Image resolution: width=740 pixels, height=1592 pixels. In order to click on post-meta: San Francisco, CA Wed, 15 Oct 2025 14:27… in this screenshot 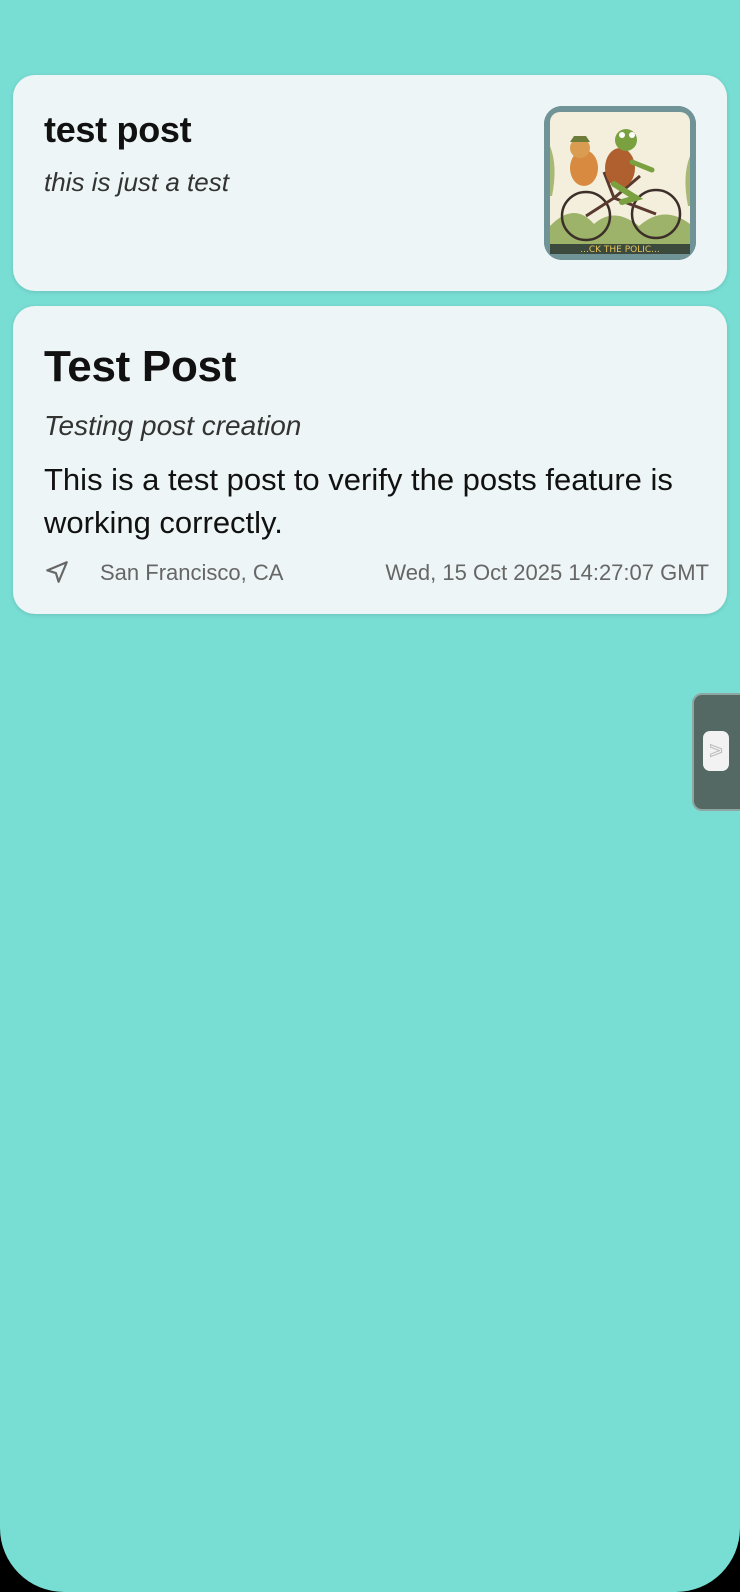, I will do `click(376, 572)`.